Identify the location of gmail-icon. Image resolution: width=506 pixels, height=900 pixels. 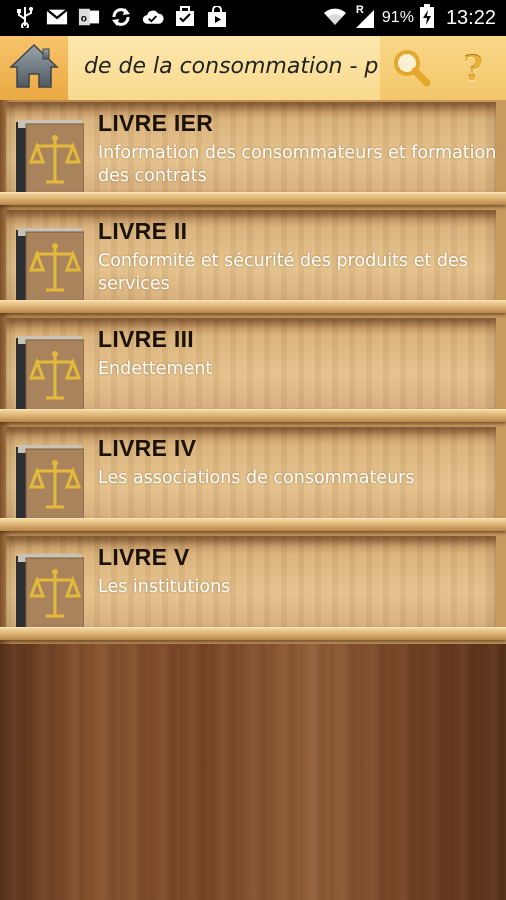
(57, 17).